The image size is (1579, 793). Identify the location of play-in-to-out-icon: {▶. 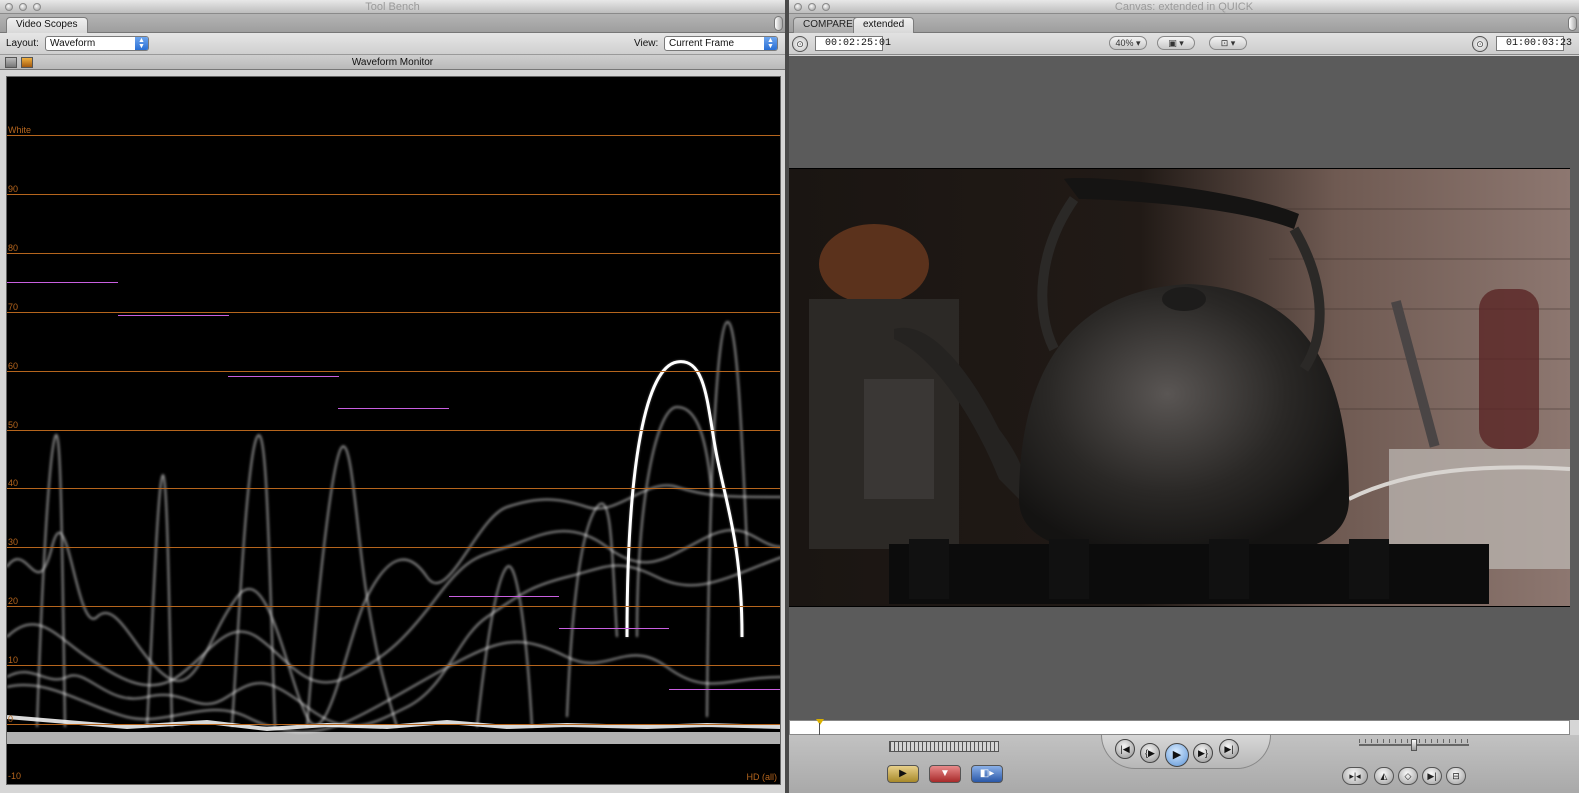
(1150, 753).